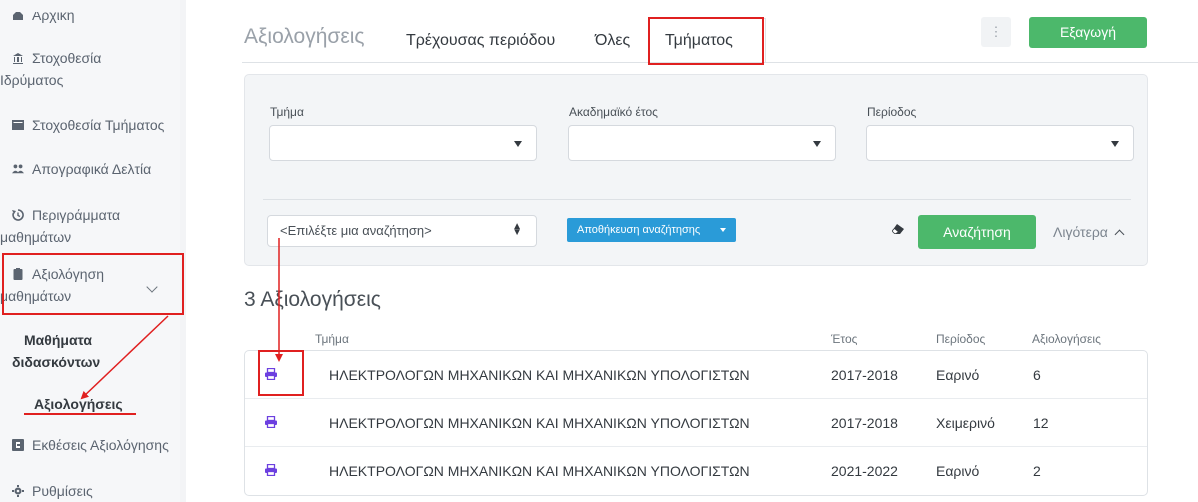 The image size is (1198, 502). Describe the element at coordinates (977, 232) in the screenshot. I see `search-button: Αναζήτηση` at that location.